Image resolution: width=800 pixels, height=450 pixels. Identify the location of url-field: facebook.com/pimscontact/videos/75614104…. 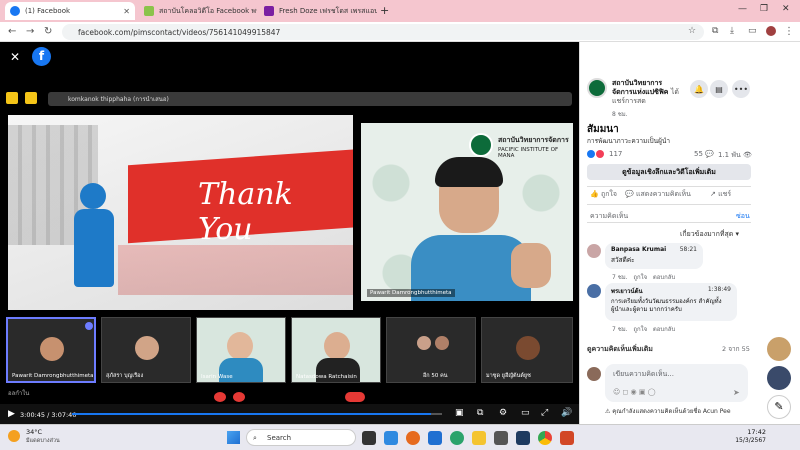
(383, 32).